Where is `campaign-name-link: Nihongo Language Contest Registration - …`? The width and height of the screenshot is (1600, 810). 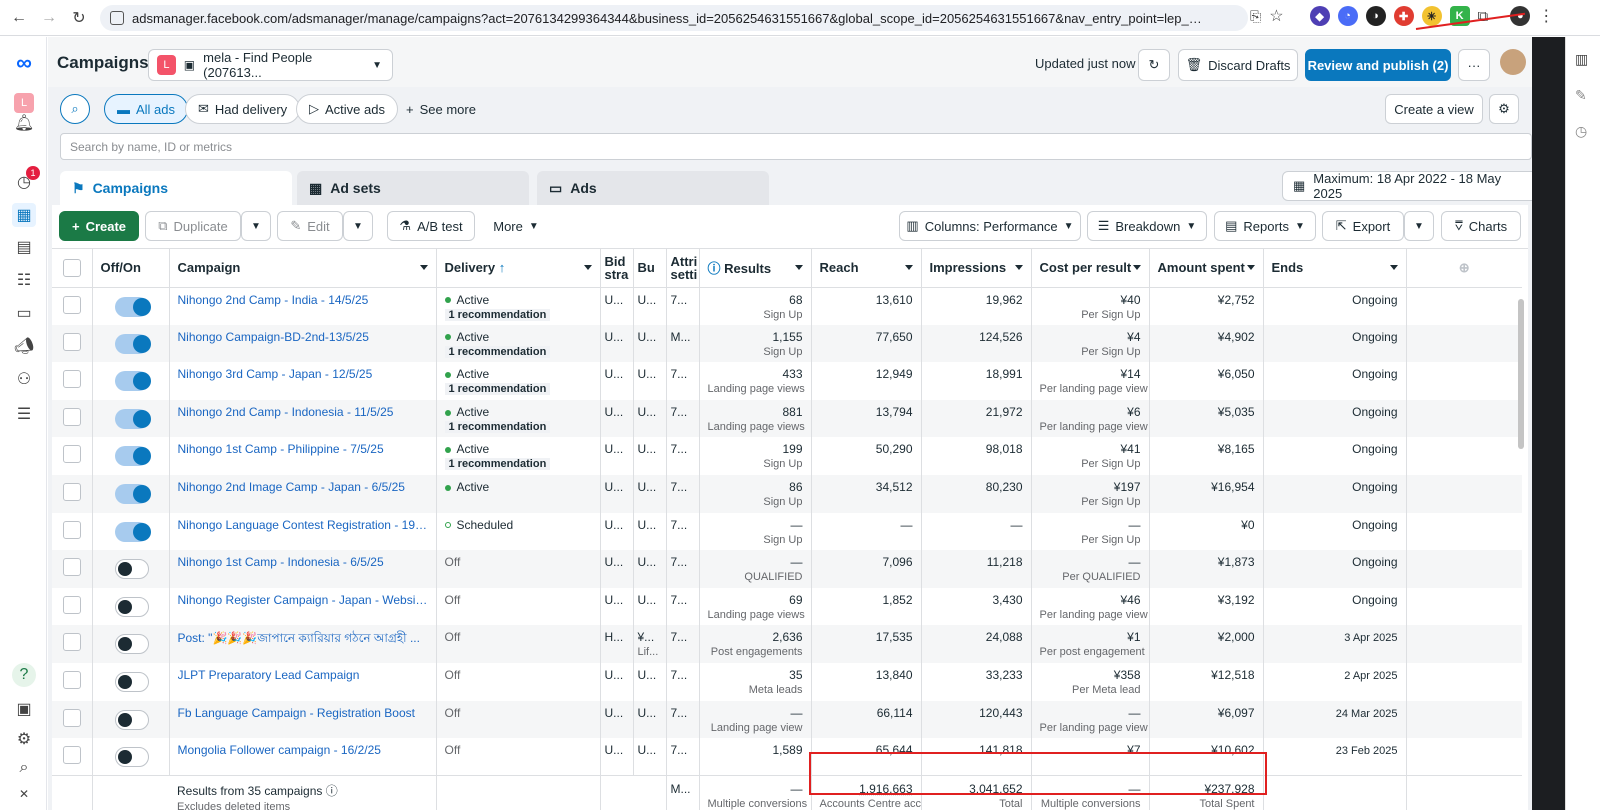 campaign-name-link: Nihongo Language Contest Registration - … is located at coordinates (303, 525).